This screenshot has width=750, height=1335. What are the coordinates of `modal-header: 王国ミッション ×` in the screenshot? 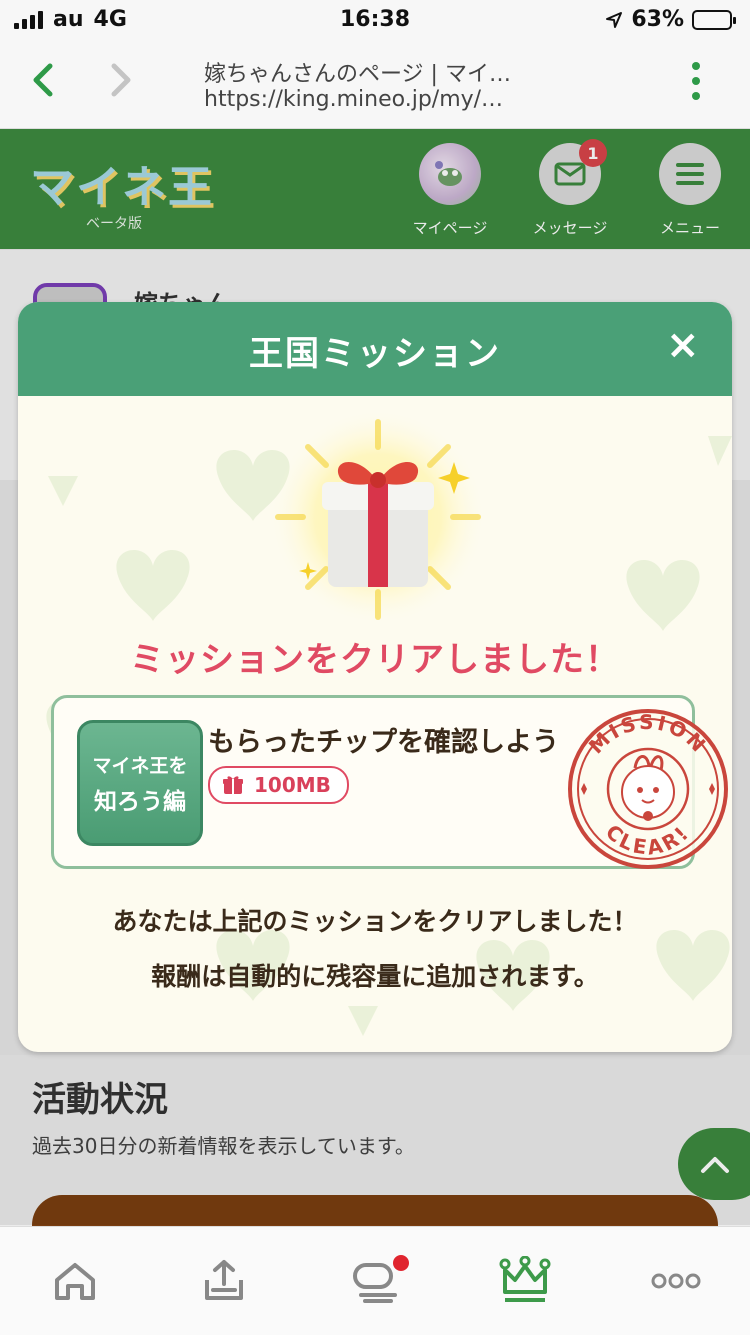 It's located at (375, 349).